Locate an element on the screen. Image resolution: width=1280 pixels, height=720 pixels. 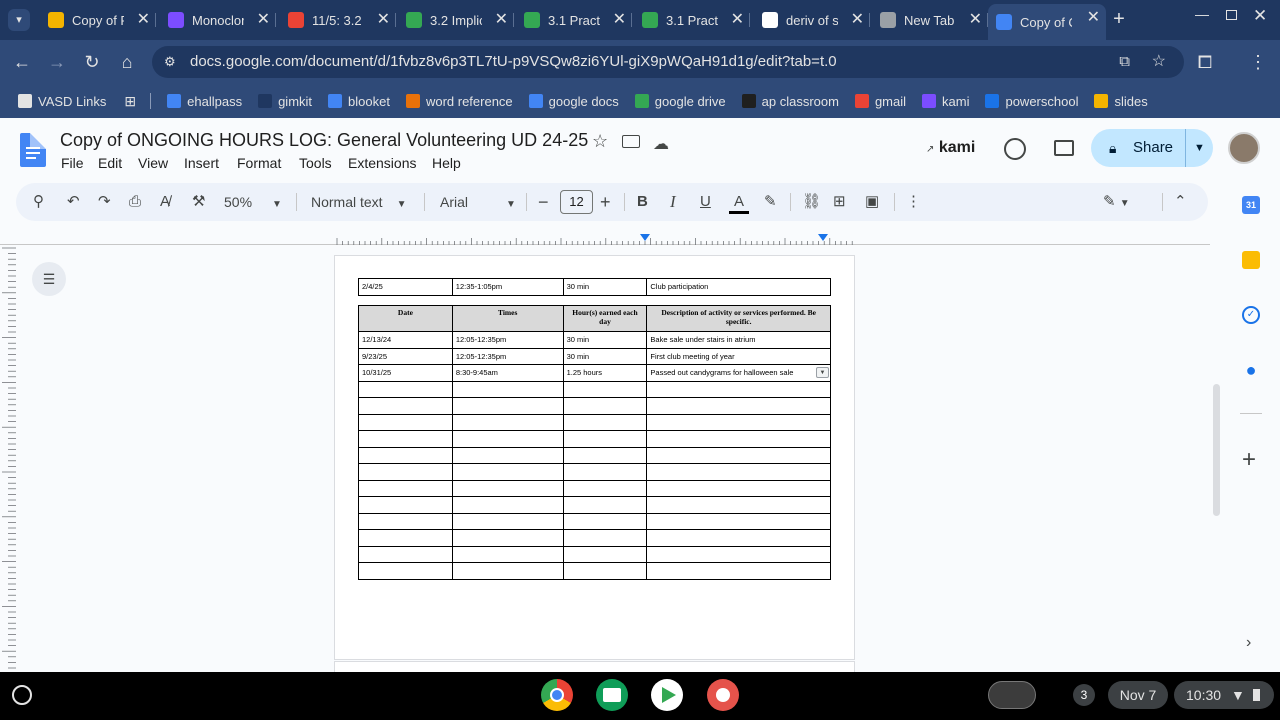
bookmark-1: VASD Links ⊞ is located at coordinates (85, 101).